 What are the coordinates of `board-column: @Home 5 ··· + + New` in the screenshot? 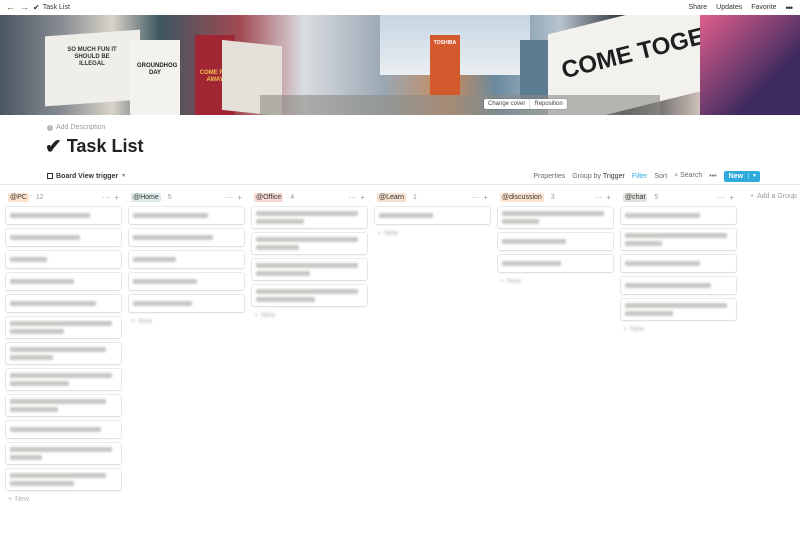 It's located at (186, 347).